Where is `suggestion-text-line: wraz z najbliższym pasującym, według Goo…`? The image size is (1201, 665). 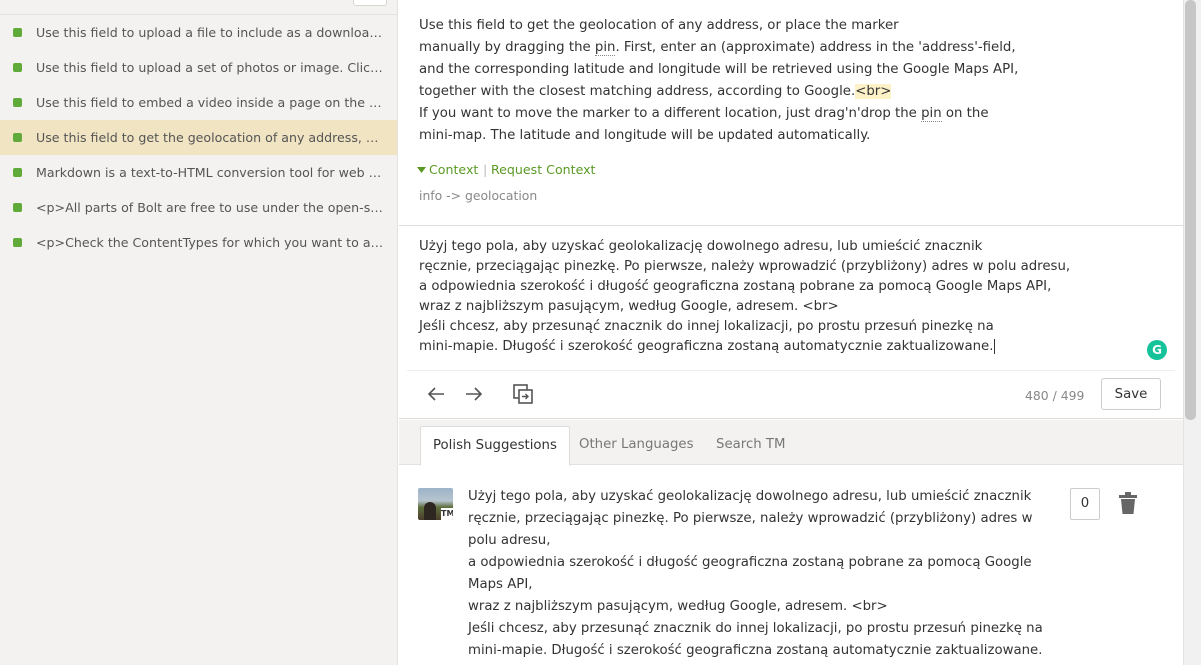
suggestion-text-line: wraz z najbliższym pasującym, według Goo… is located at coordinates (678, 606).